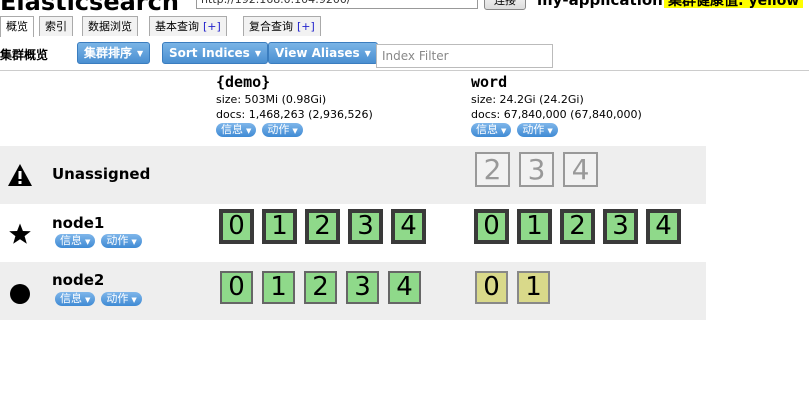 This screenshot has width=809, height=409. I want to click on index-size: size: 503Mi (0.98Gi), so click(271, 99).